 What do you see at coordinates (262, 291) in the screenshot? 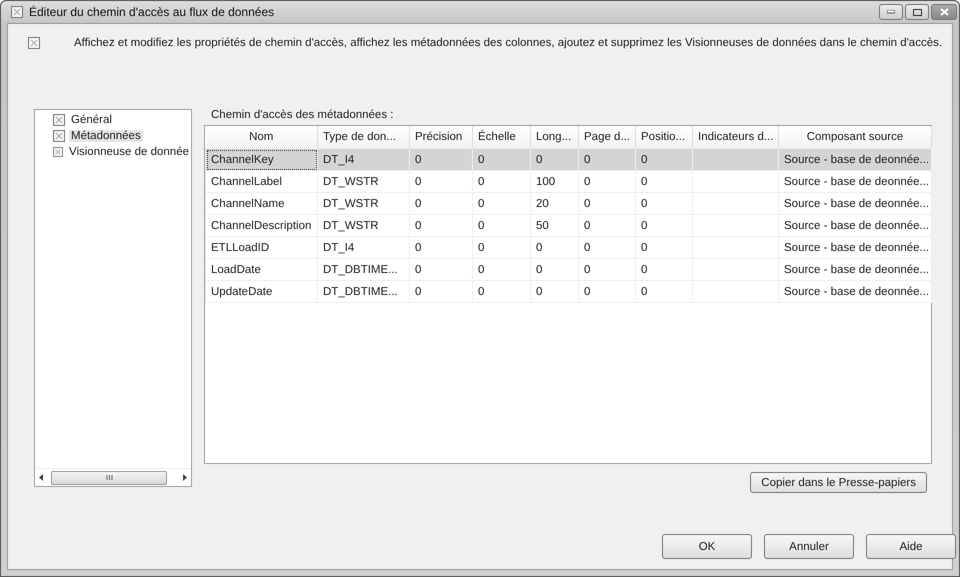
I see `table-cell: UpdateDate` at bounding box center [262, 291].